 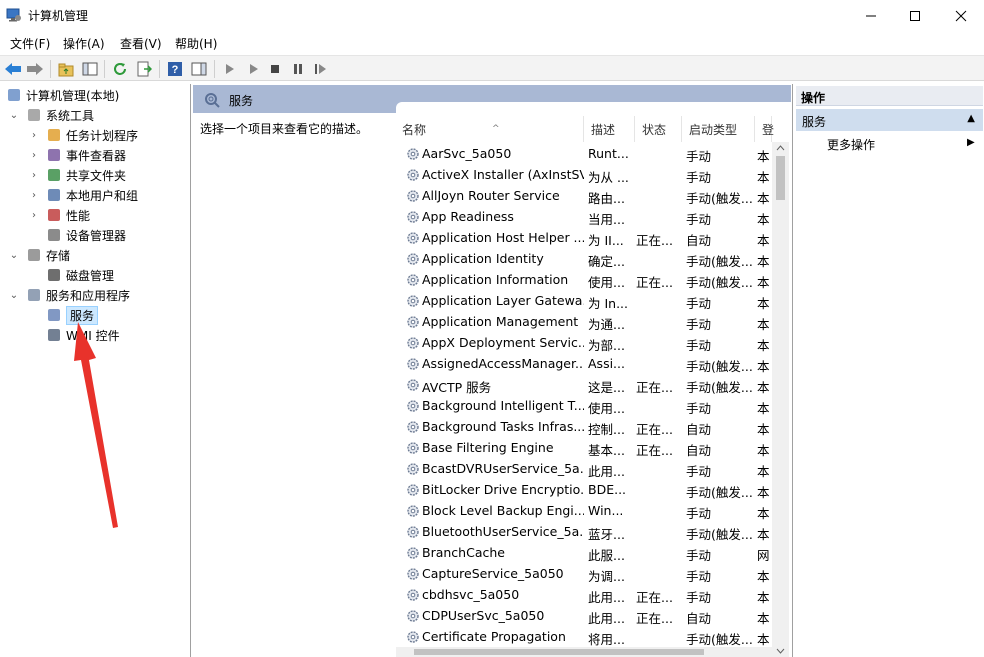 I want to click on service-row: Application Identity 确定... 手动(触发... 本, so click(x=584, y=259).